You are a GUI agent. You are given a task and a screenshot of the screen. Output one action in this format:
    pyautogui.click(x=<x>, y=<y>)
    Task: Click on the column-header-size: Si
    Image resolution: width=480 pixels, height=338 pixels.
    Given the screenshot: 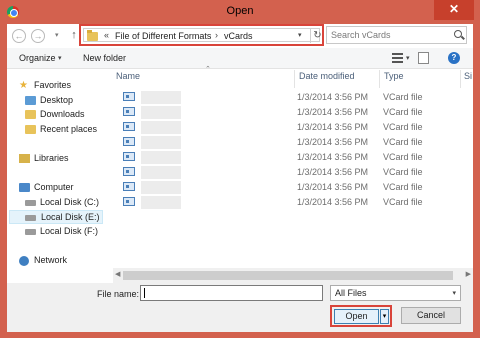 What is the action you would take?
    pyautogui.click(x=468, y=76)
    